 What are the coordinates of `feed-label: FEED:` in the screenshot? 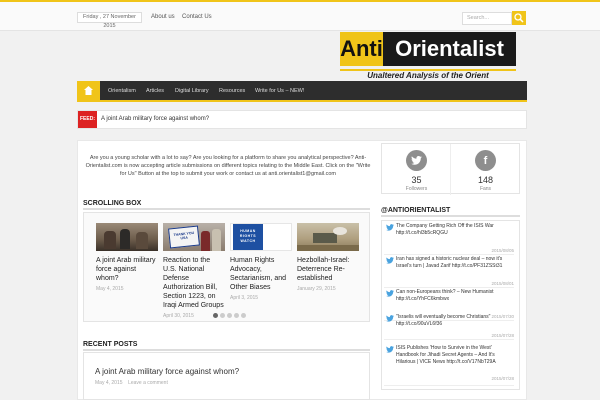 It's located at (87, 119).